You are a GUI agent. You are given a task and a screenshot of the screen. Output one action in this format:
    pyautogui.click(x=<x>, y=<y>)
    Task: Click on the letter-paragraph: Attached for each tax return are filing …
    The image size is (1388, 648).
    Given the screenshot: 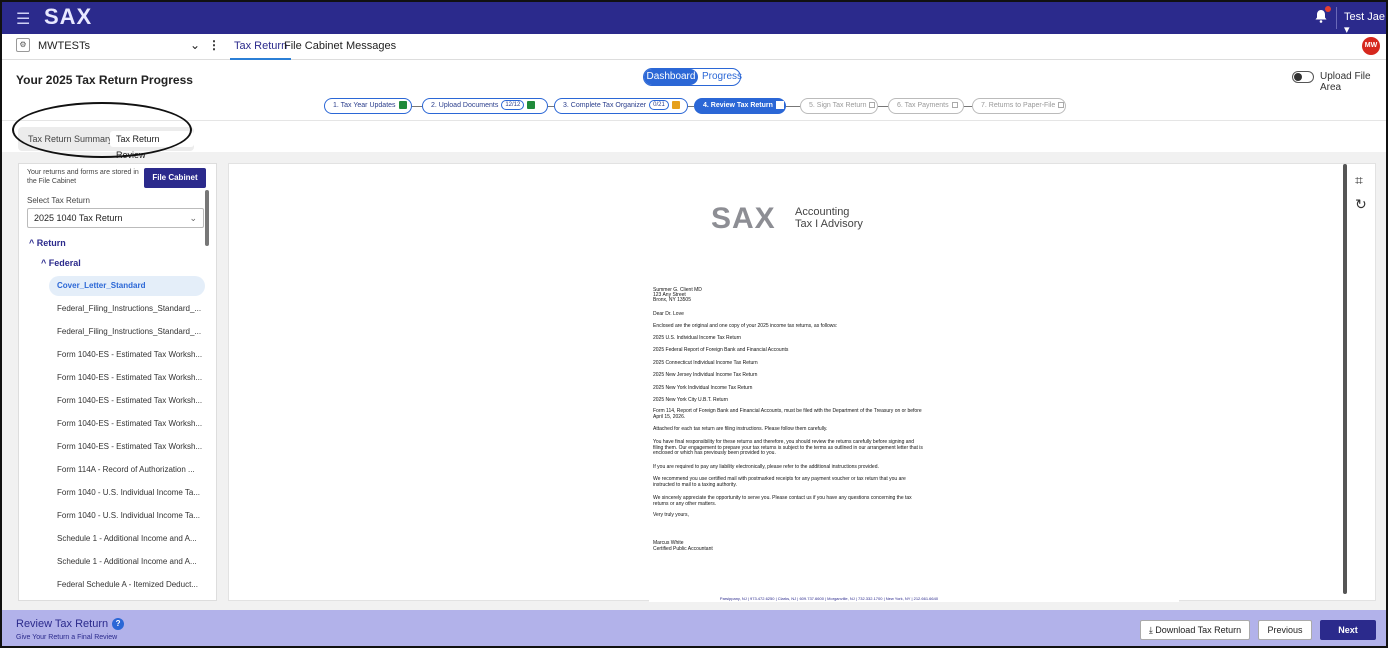 What is the action you would take?
    pyautogui.click(x=740, y=429)
    